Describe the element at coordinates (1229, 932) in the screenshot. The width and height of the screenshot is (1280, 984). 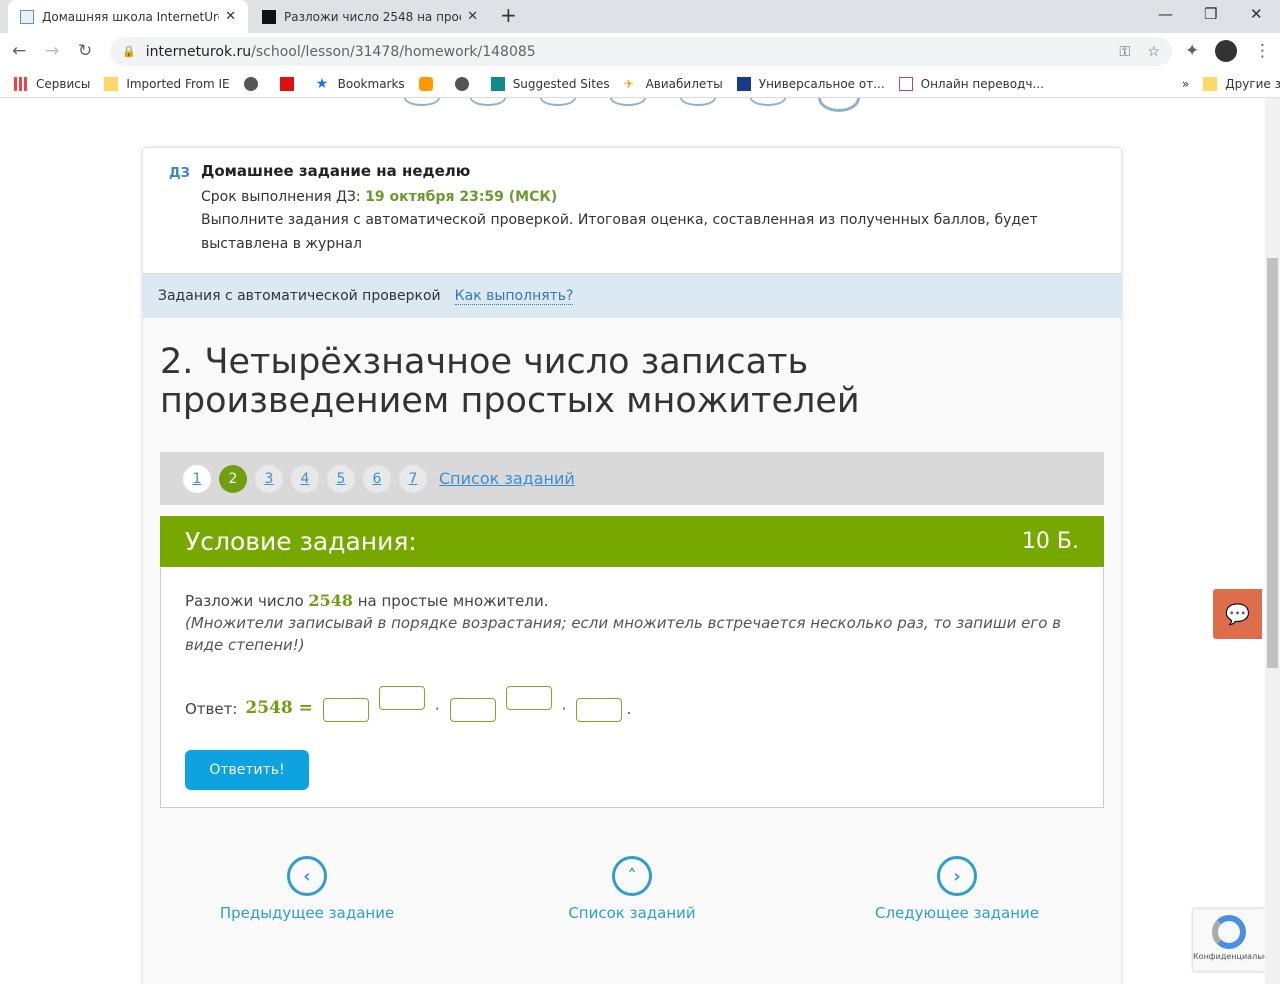
I see `recaptcha-icon` at that location.